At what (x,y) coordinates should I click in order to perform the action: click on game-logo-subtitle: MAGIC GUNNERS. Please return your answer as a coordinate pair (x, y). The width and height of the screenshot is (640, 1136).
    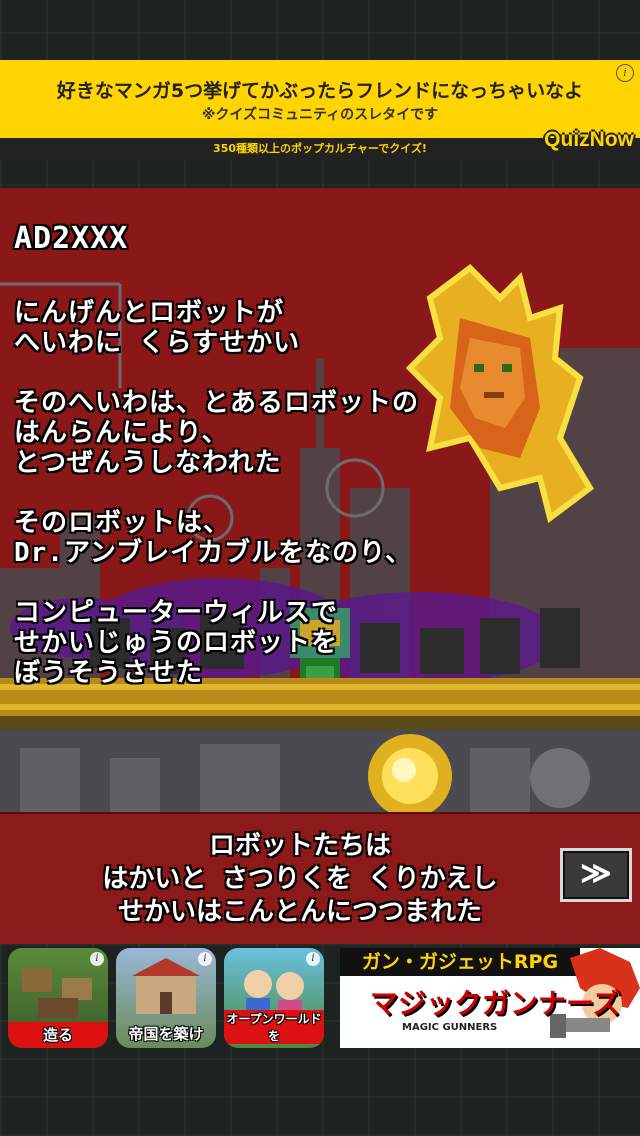
    Looking at the image, I should click on (450, 1027).